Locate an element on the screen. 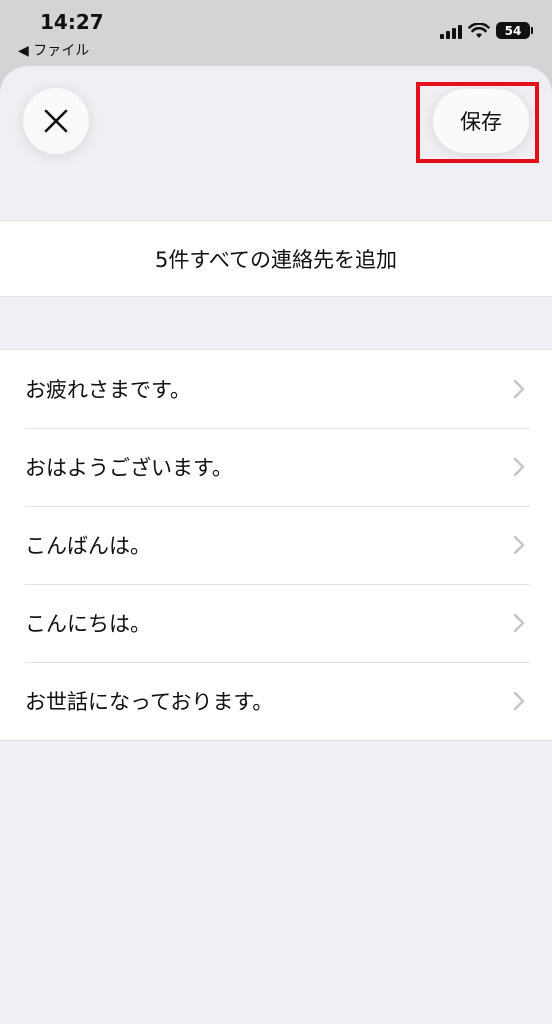  wifi-icon is located at coordinates (479, 30).